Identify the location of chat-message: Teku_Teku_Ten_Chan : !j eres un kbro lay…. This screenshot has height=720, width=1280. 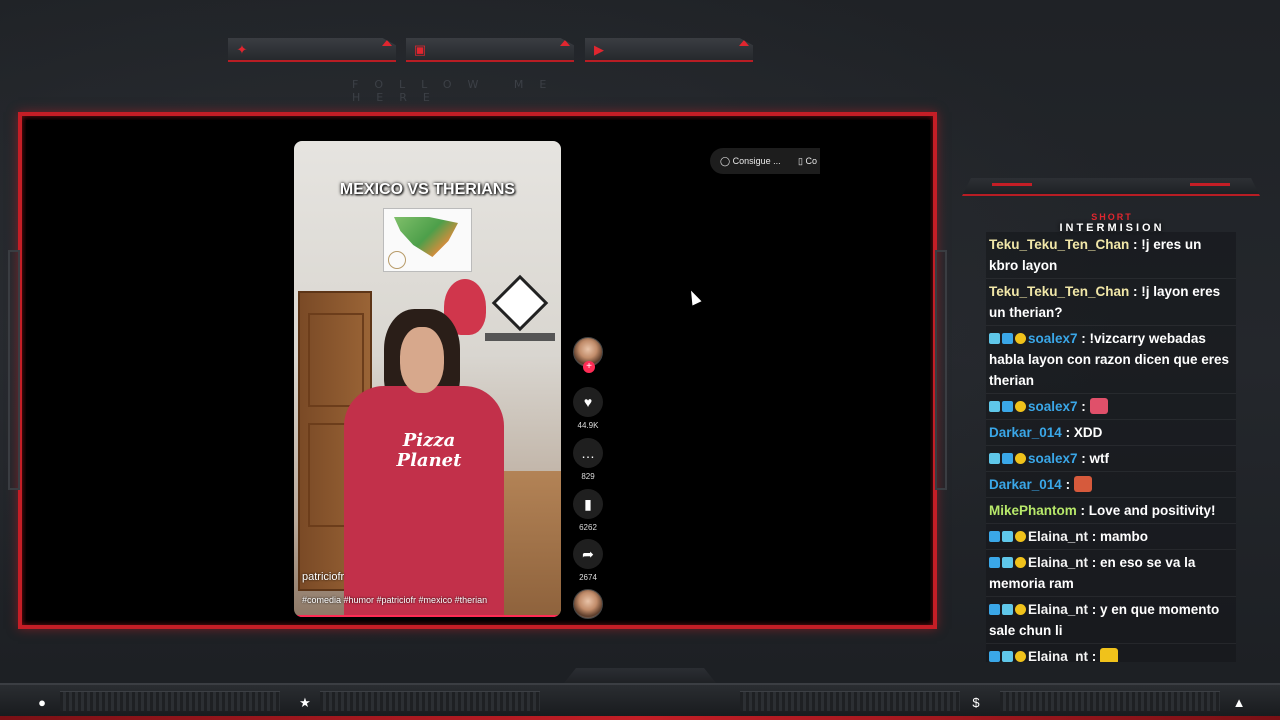
(1111, 255).